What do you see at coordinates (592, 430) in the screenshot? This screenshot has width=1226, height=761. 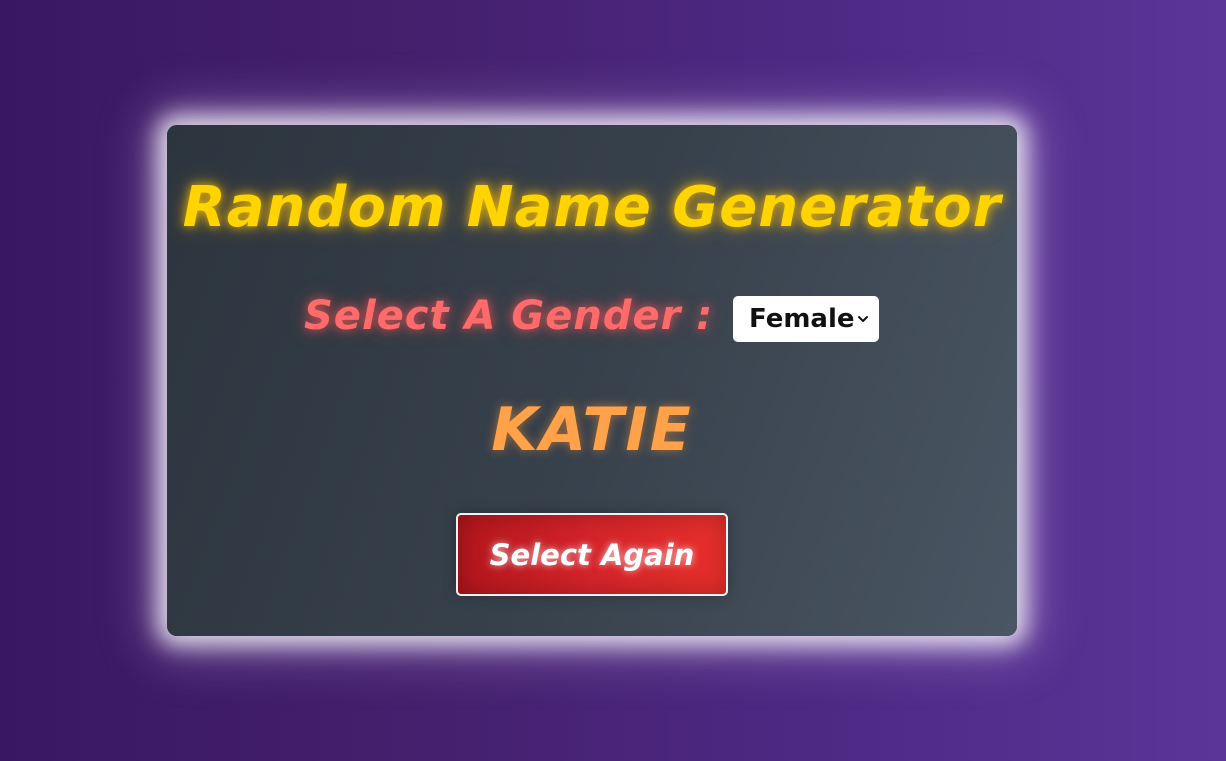 I see `generated-name: KATIE` at bounding box center [592, 430].